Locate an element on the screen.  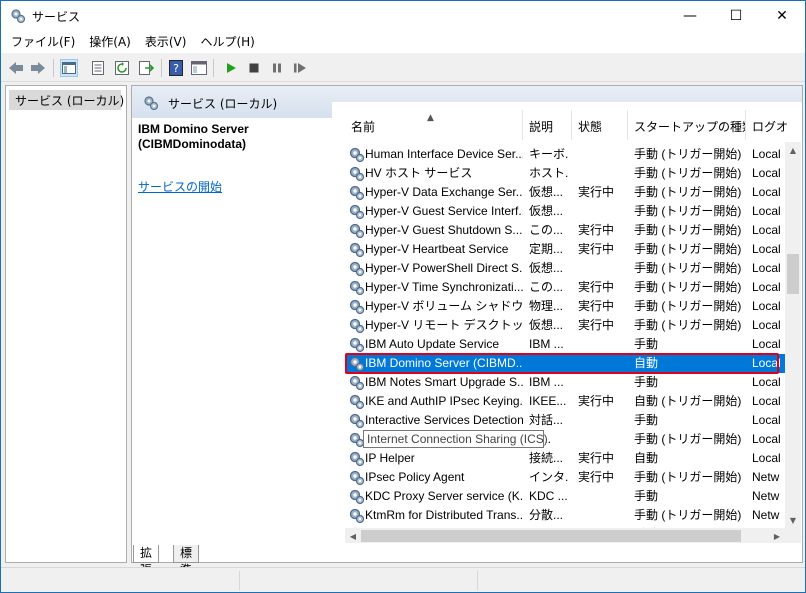
column-header-name: 名前 is located at coordinates (434, 125).